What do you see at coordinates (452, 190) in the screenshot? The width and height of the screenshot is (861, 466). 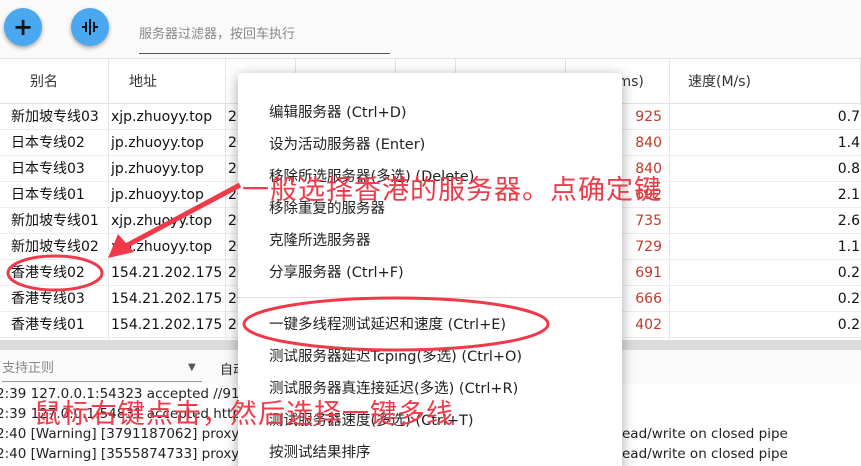 I see `annotation-text: 一般选择香港的服务器。点确定键` at bounding box center [452, 190].